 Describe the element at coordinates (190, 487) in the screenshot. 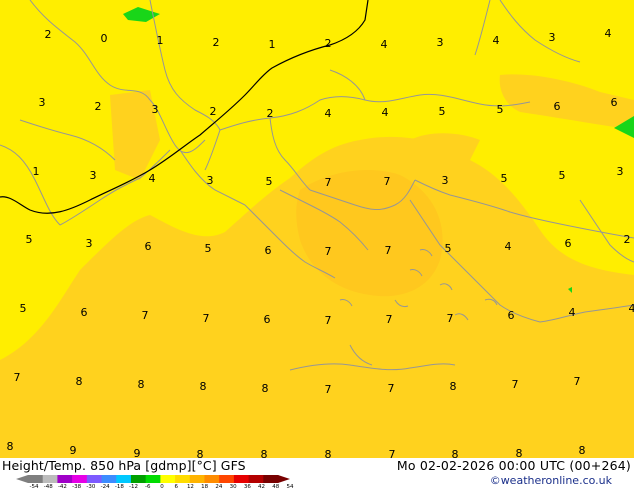

I see `scale-tick-label: 12` at that location.